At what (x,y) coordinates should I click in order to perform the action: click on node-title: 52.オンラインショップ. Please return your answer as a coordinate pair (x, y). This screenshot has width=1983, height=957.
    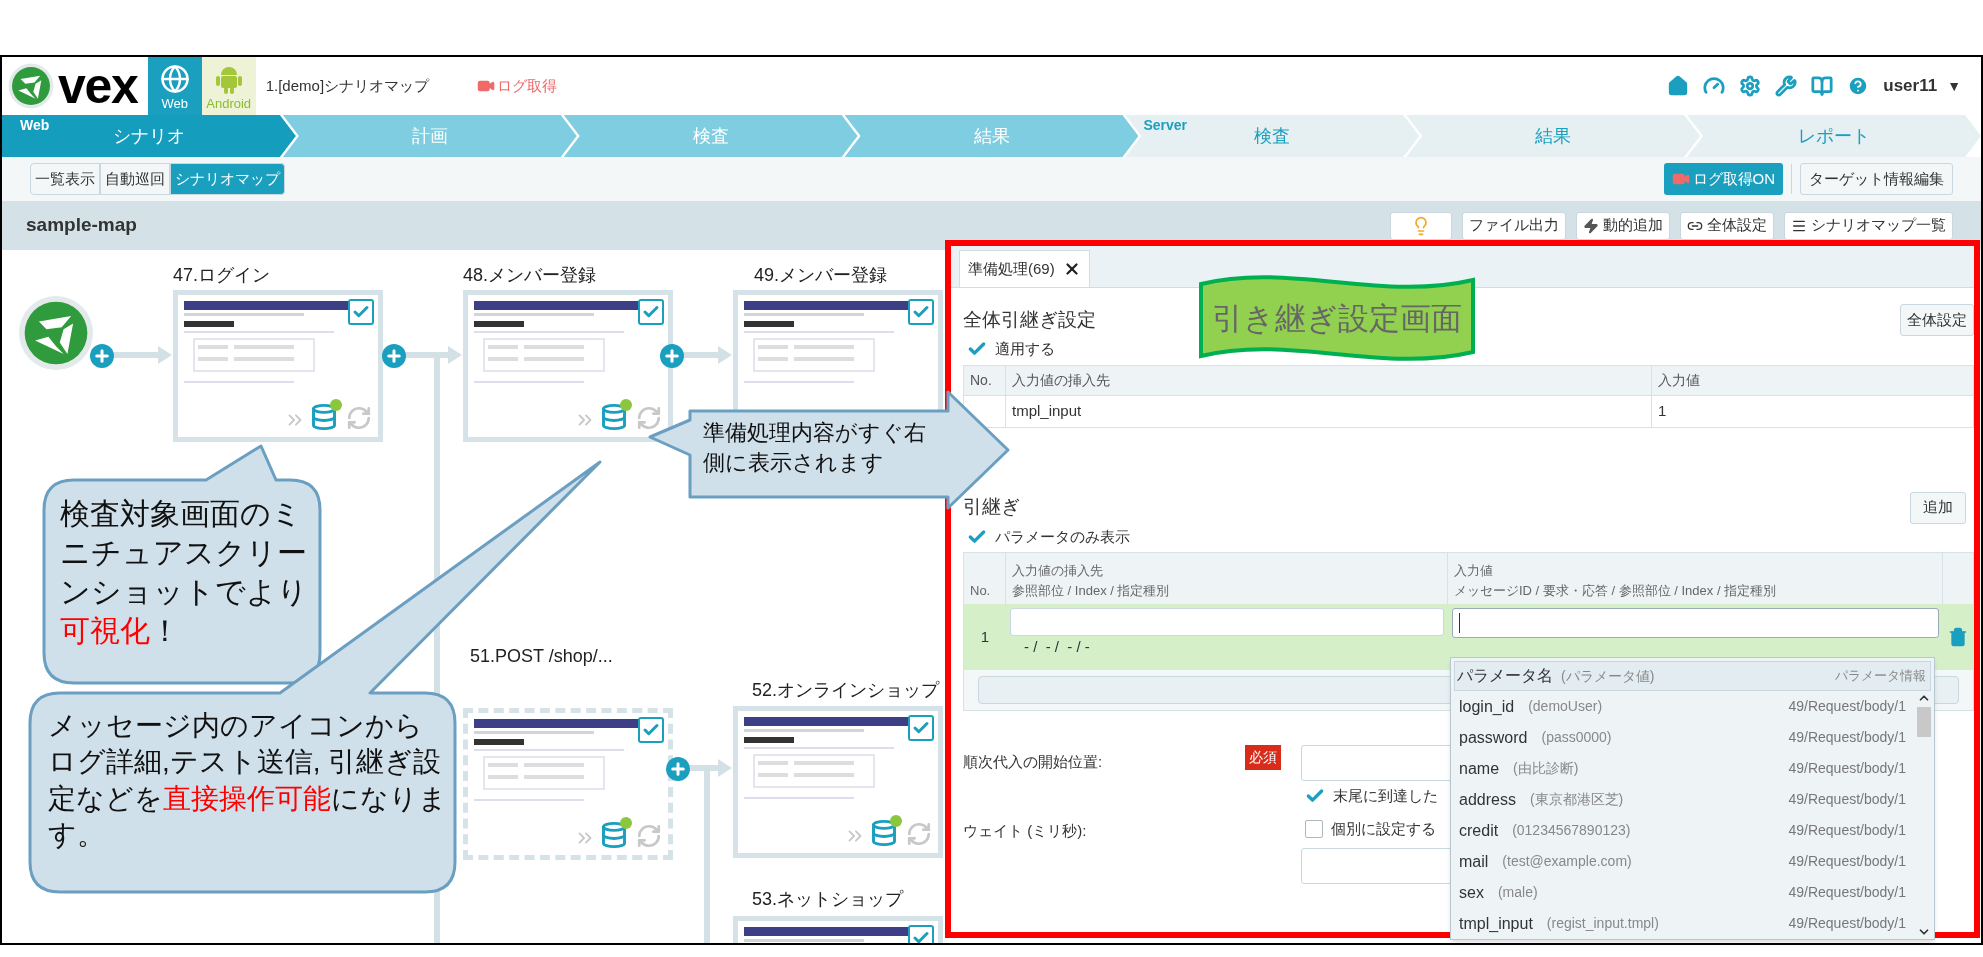
    Looking at the image, I should click on (846, 690).